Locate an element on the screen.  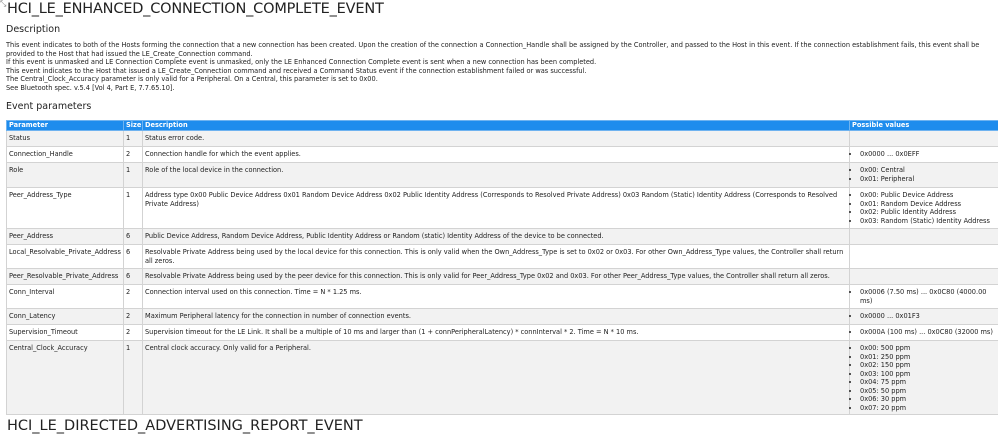
possible-values-list: 0x0006 (7.50 ms) ... 0x0C80 (4000.00 ms) is located at coordinates (924, 296).